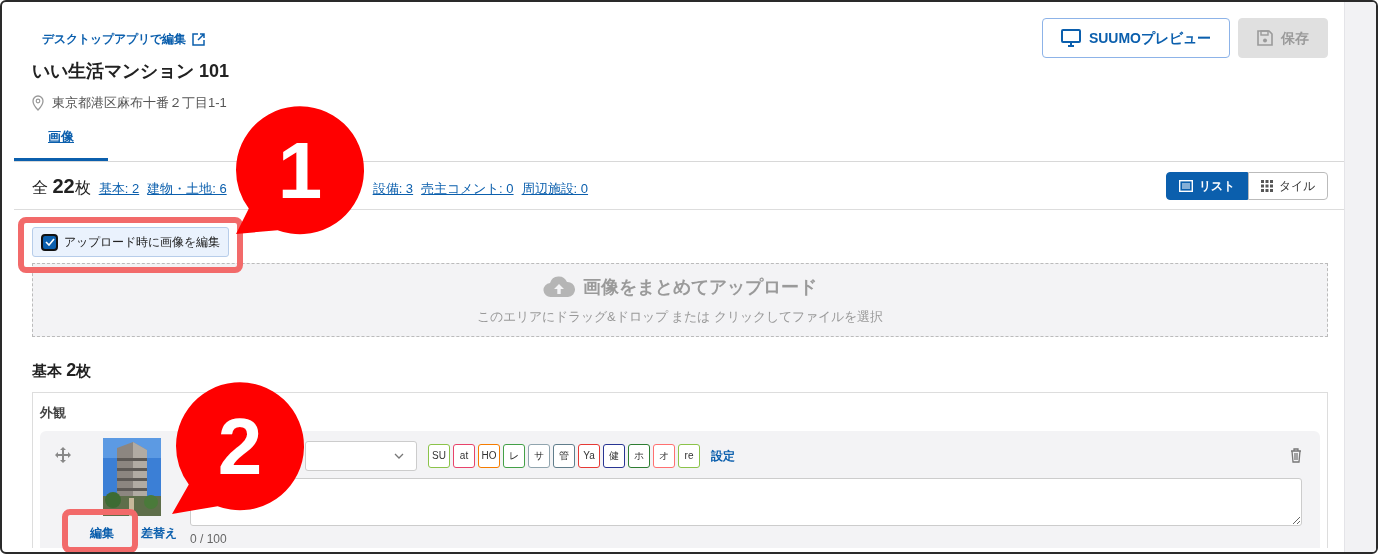  What do you see at coordinates (61, 140) in the screenshot?
I see `tab: 画像` at bounding box center [61, 140].